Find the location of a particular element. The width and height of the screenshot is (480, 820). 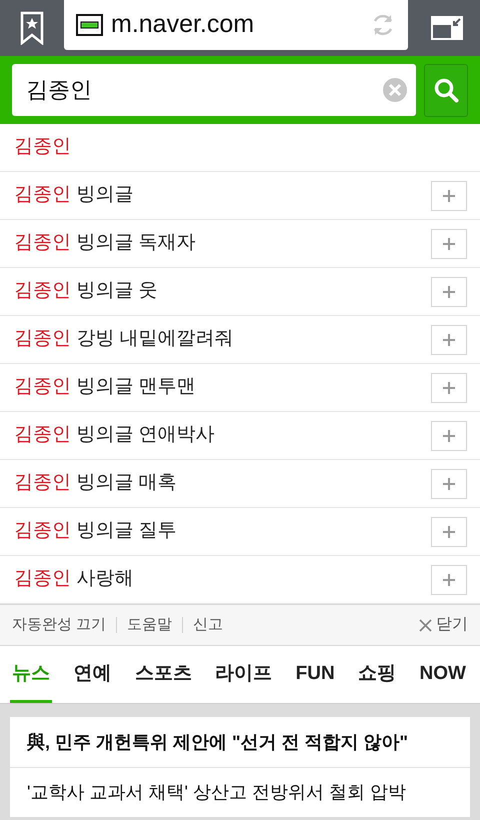

window-icon is located at coordinates (447, 28).